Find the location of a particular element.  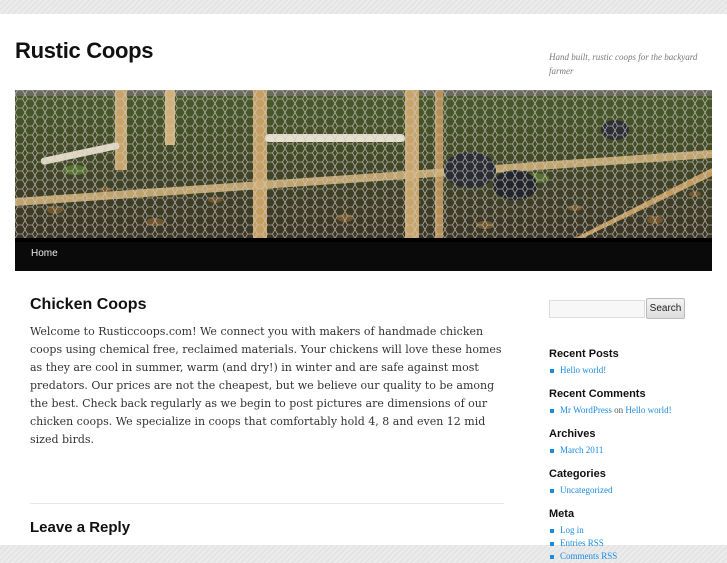

widget-categories: Categories Uncategorized is located at coordinates (634, 482).